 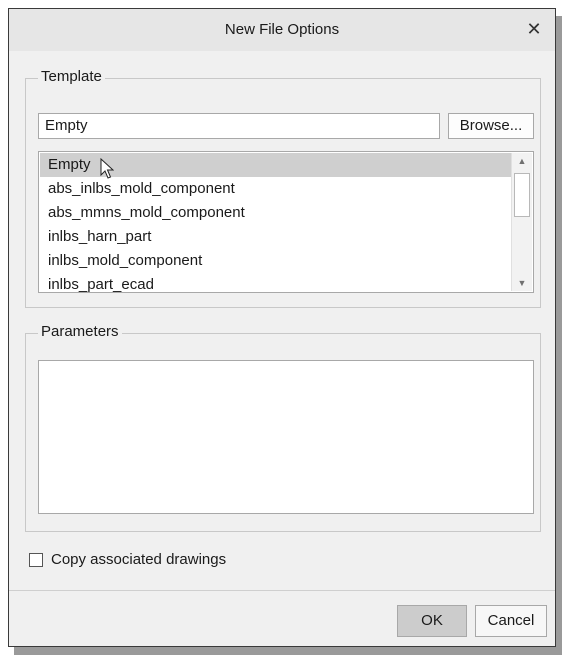 What do you see at coordinates (511, 621) in the screenshot?
I see `cancel-button: Cancel` at bounding box center [511, 621].